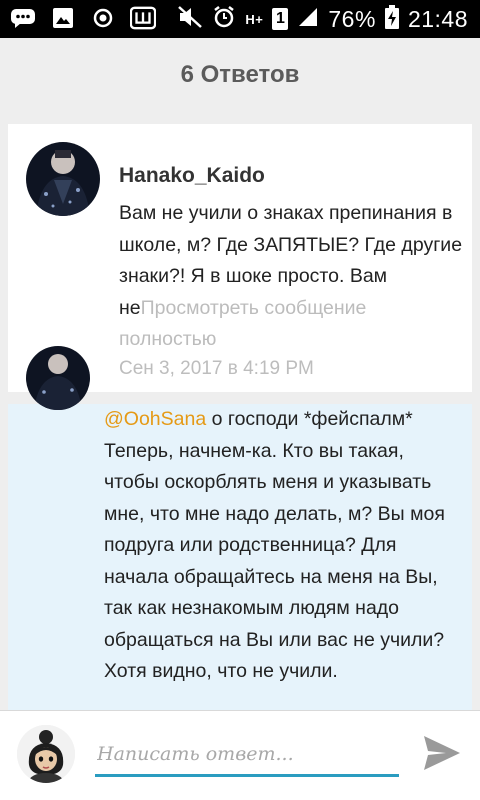  I want to click on my-avatar, so click(46, 754).